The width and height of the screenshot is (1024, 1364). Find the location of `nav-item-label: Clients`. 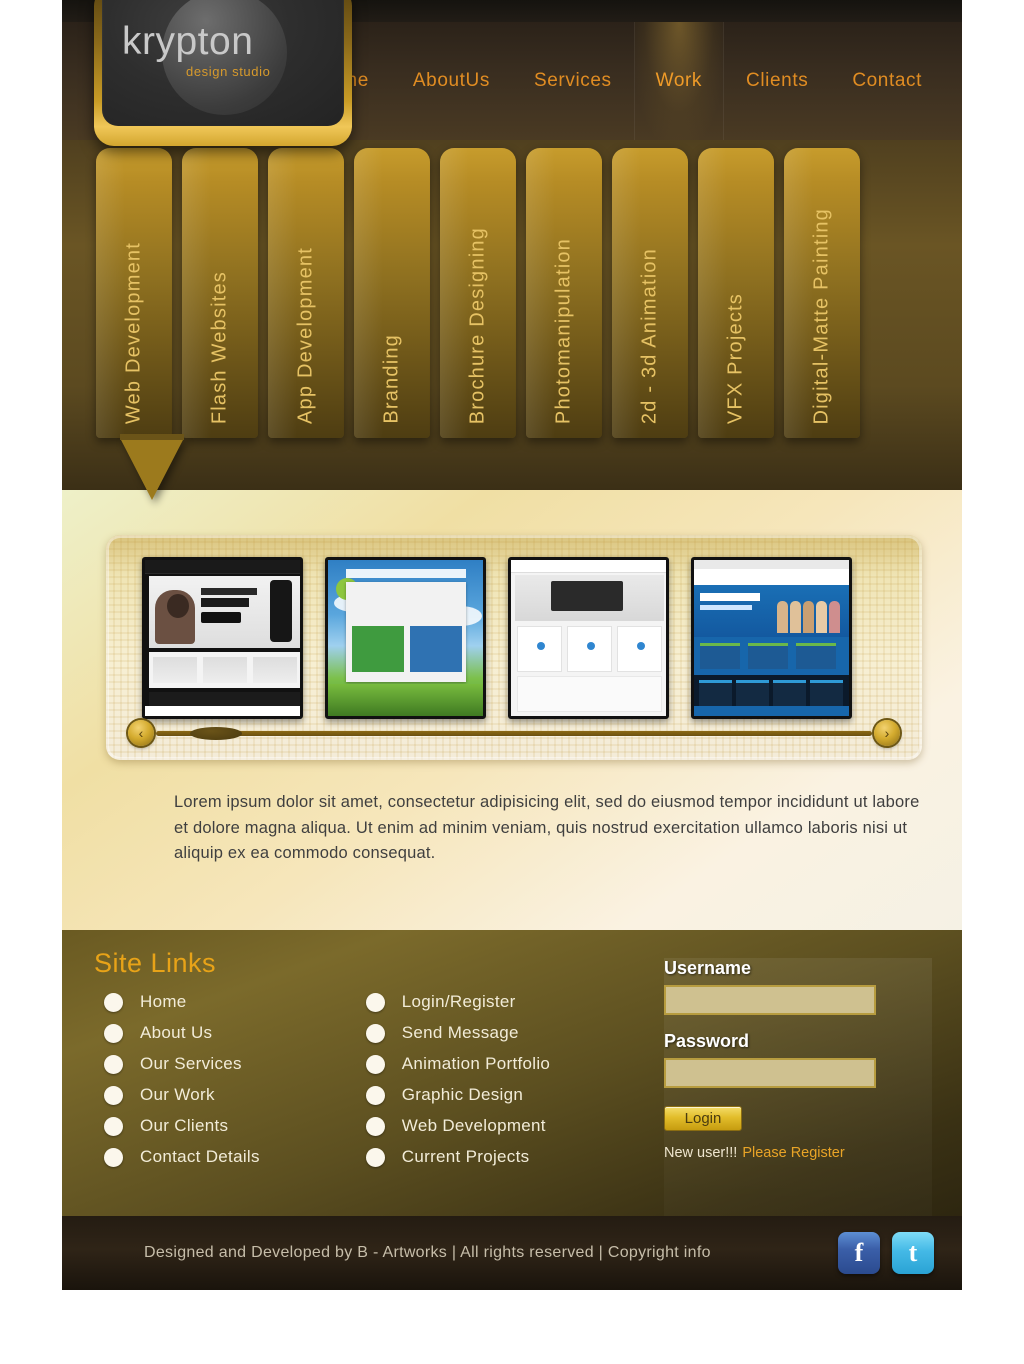

nav-item-label: Clients is located at coordinates (777, 80).